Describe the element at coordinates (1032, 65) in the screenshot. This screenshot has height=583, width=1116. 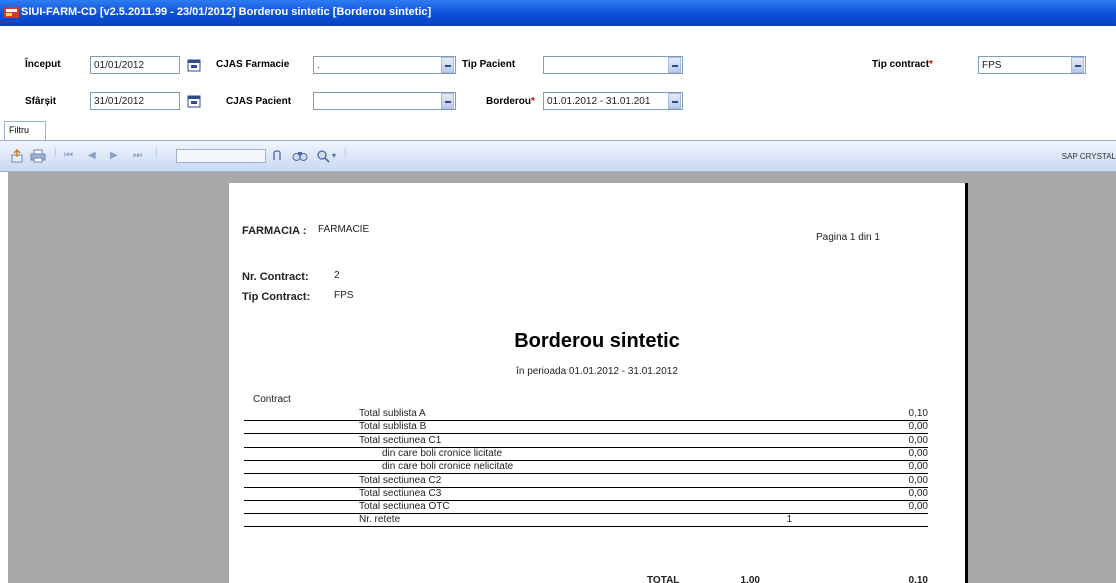
I see `tip-contract-select: FPS` at that location.